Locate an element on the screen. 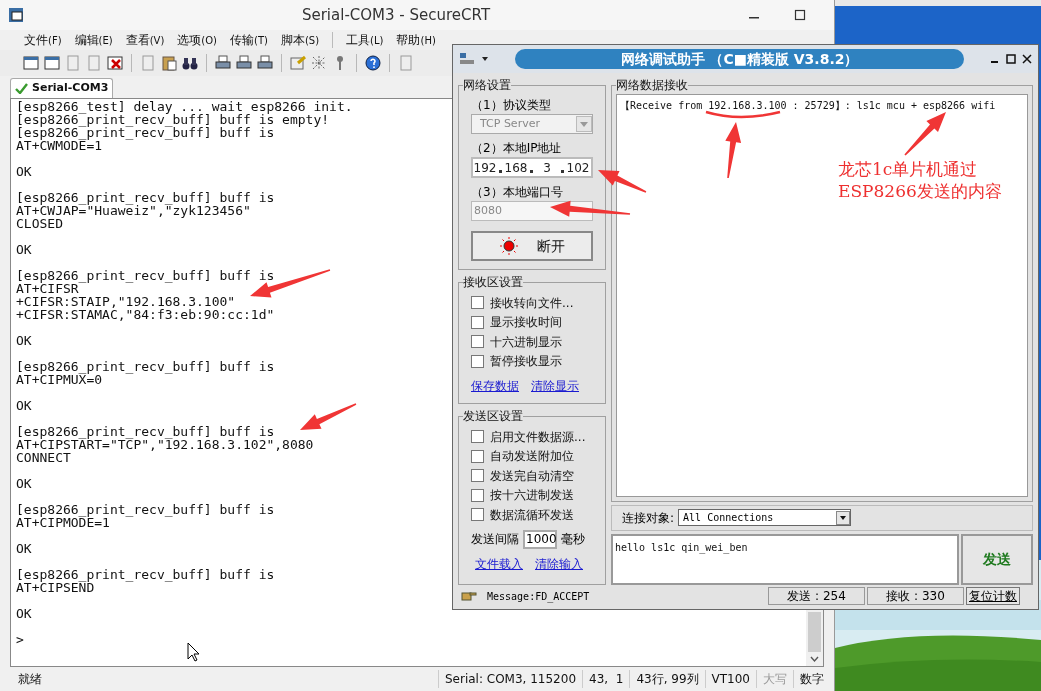  checkbox-label: 按十六进制发送 is located at coordinates (532, 496).